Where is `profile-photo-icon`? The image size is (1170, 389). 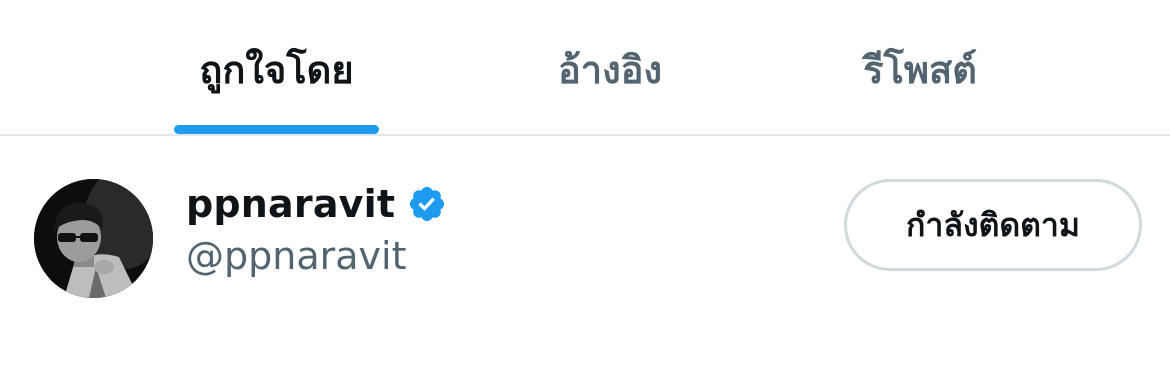
profile-photo-icon is located at coordinates (93, 238).